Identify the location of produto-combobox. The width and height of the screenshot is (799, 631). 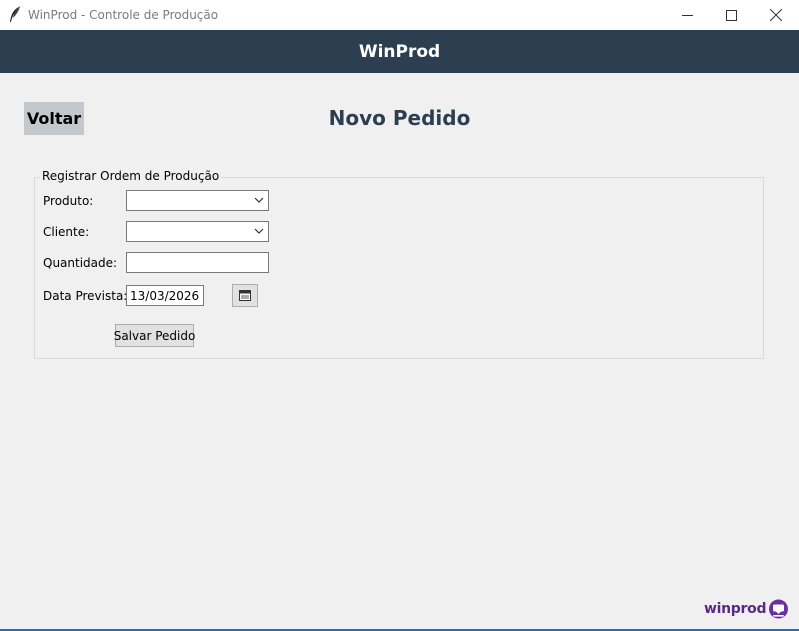
(197, 200).